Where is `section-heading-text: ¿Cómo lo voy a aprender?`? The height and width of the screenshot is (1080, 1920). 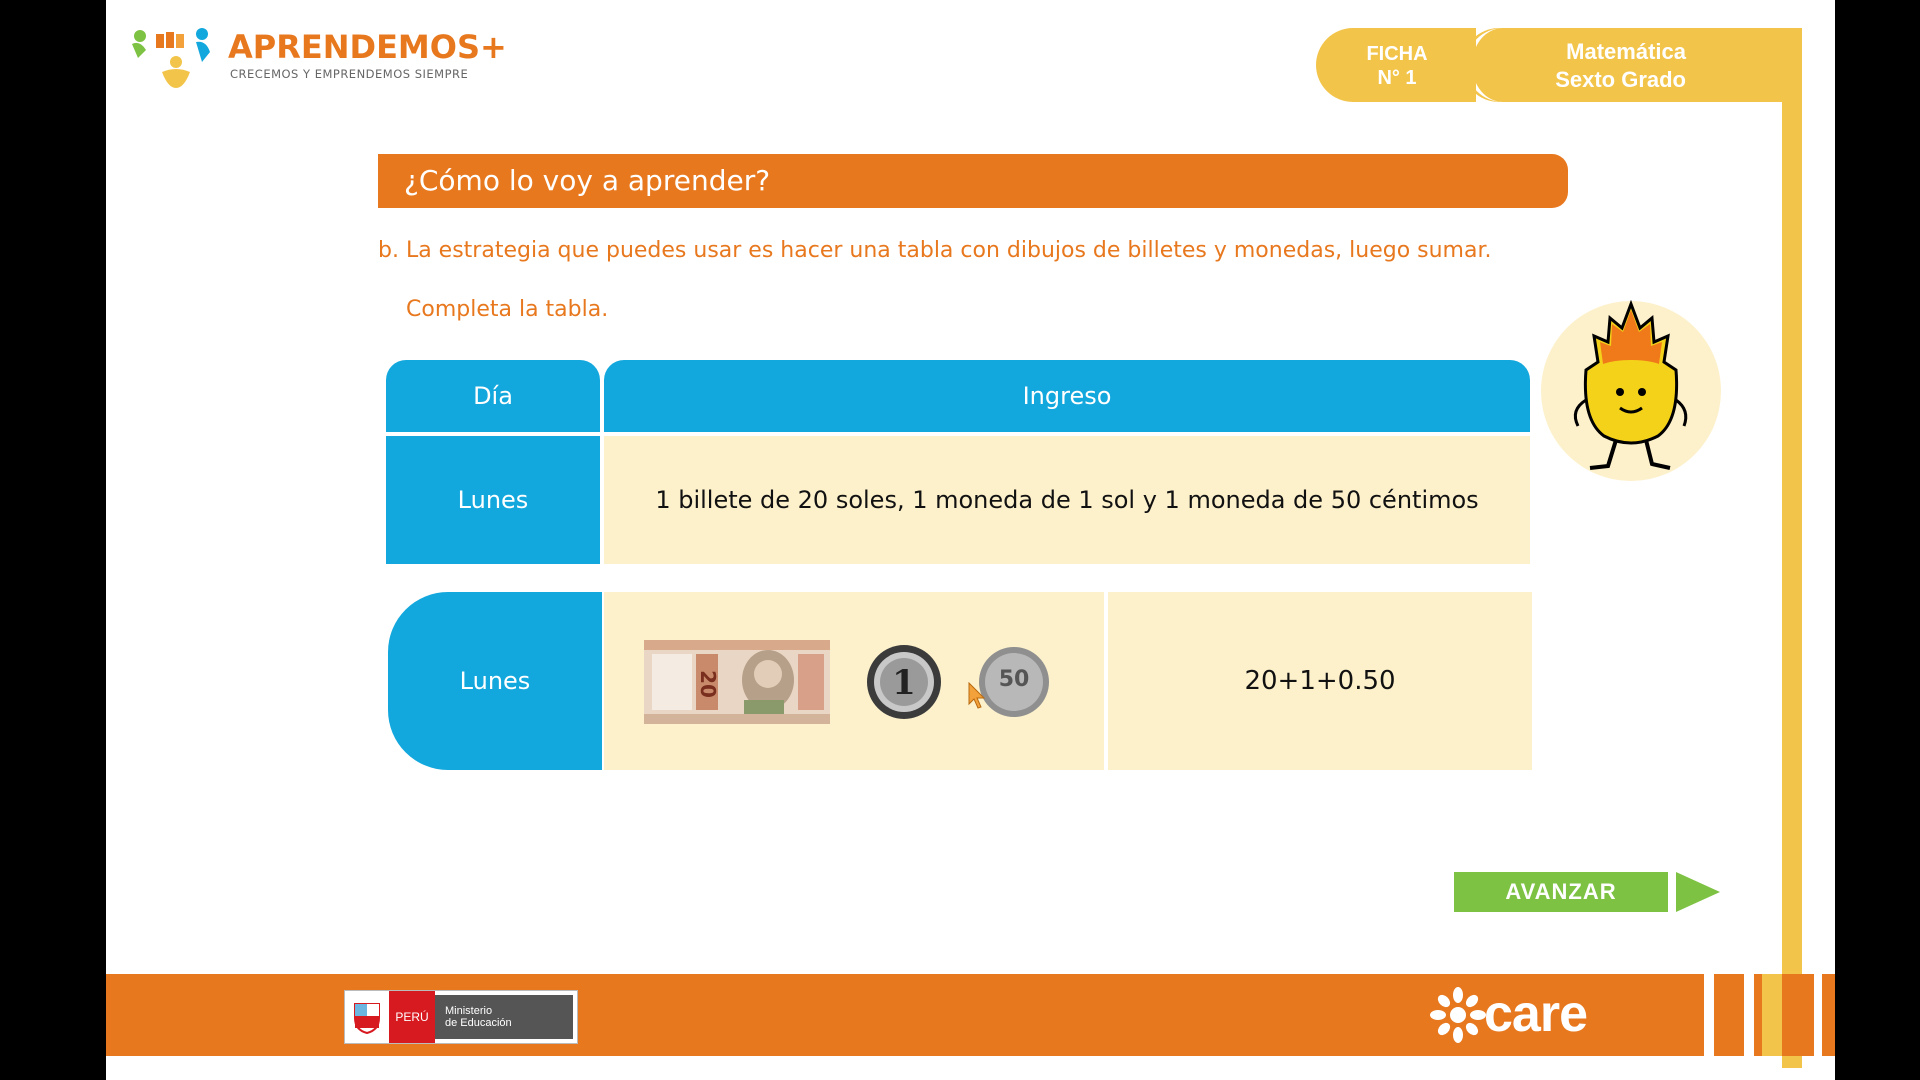 section-heading-text: ¿Cómo lo voy a aprender? is located at coordinates (587, 180).